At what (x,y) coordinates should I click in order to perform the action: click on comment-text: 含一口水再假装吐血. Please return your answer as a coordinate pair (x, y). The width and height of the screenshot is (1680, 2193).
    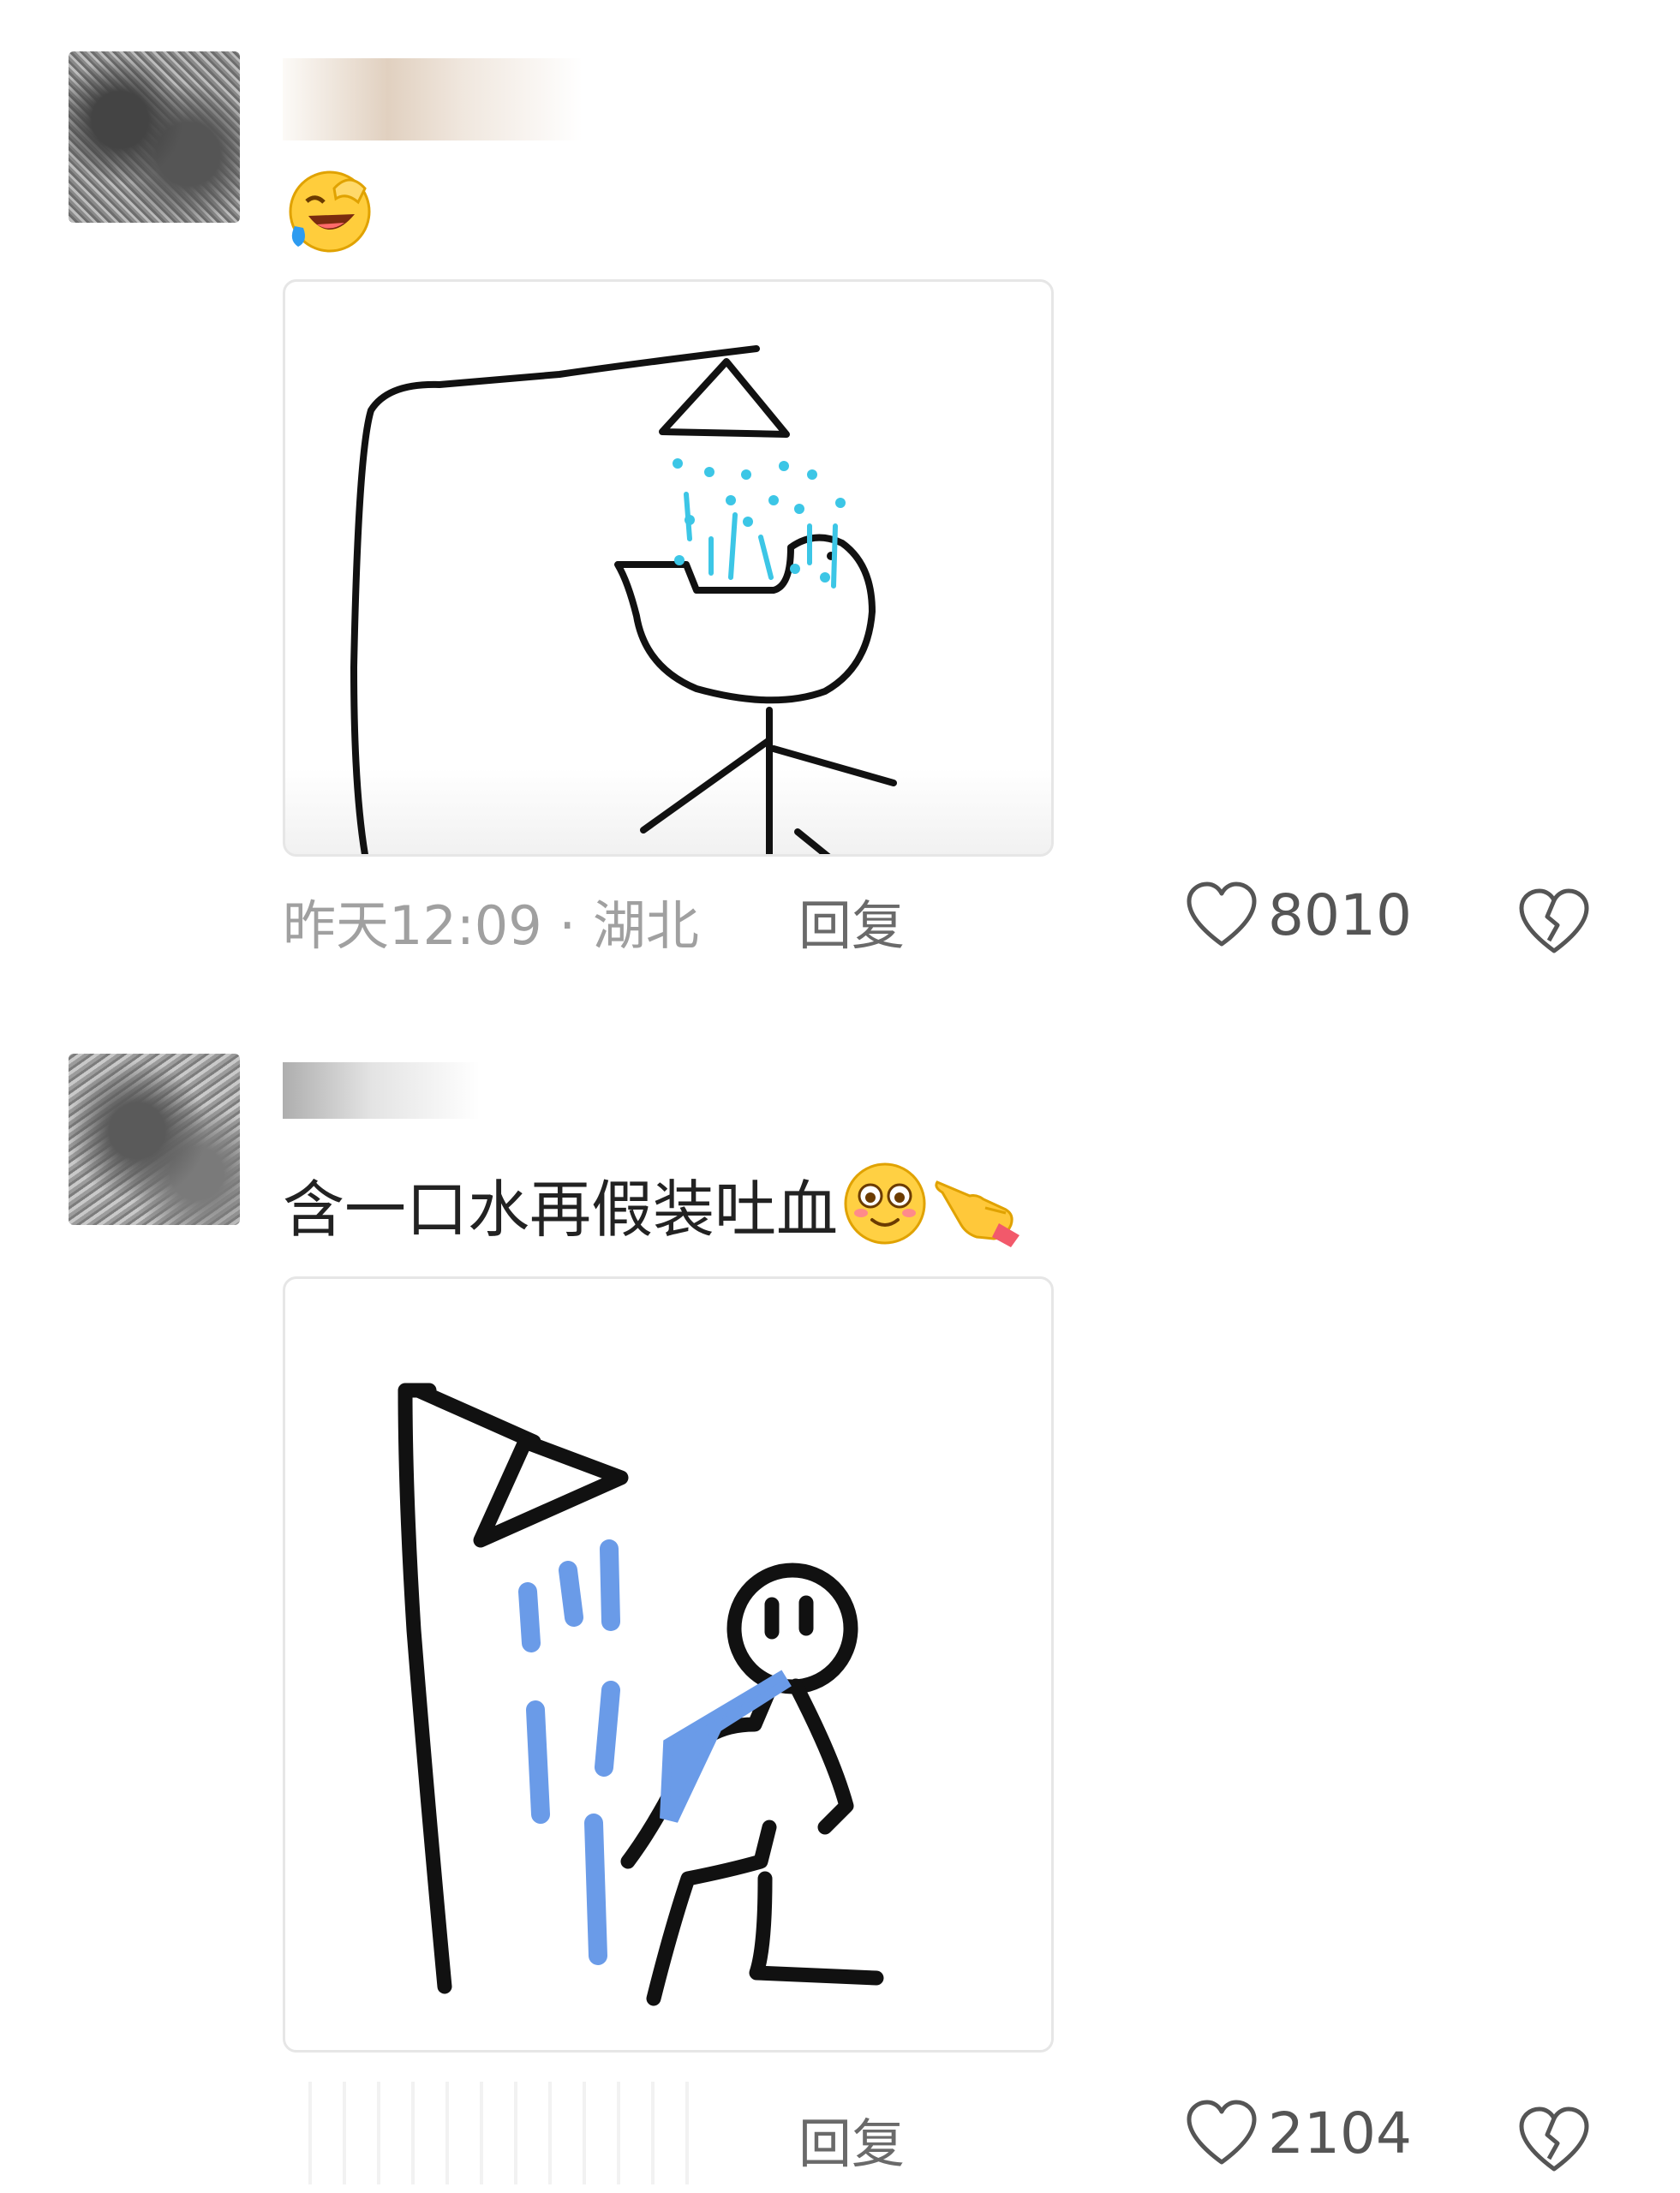
    Looking at the image, I should click on (654, 1214).